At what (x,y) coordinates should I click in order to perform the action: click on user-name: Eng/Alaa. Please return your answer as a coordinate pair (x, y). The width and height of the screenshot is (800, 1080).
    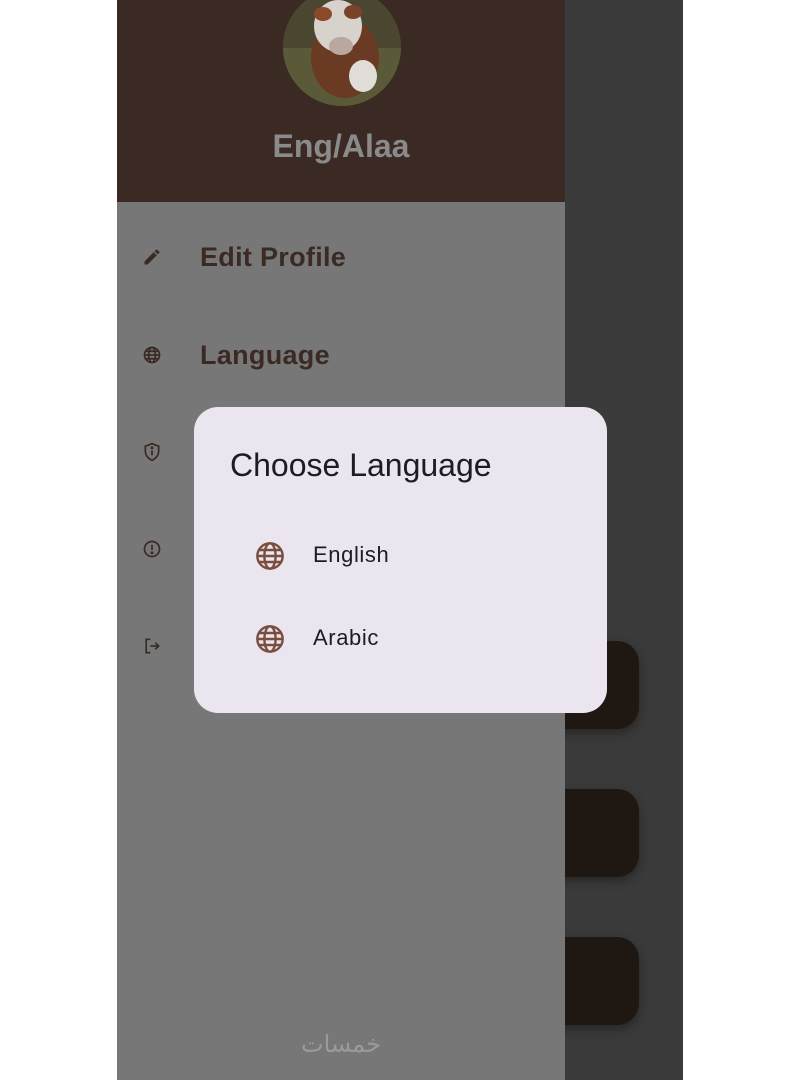
    Looking at the image, I should click on (341, 146).